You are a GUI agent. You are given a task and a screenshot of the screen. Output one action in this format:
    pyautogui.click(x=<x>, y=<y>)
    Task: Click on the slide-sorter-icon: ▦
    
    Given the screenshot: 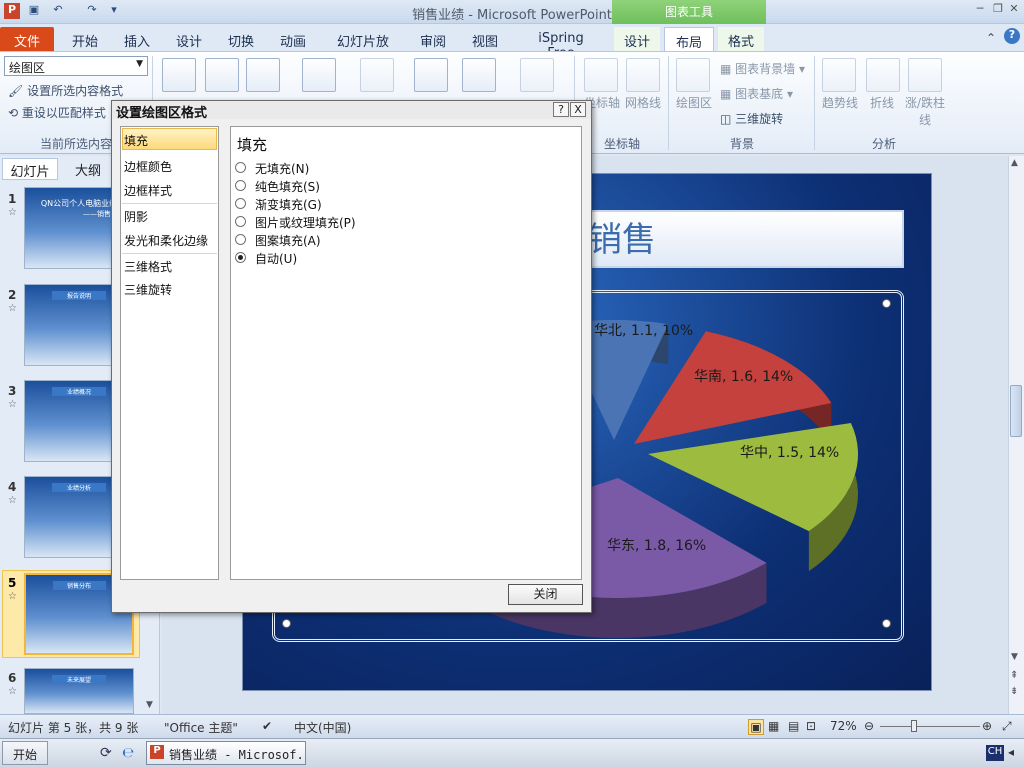 What is the action you would take?
    pyautogui.click(x=773, y=726)
    